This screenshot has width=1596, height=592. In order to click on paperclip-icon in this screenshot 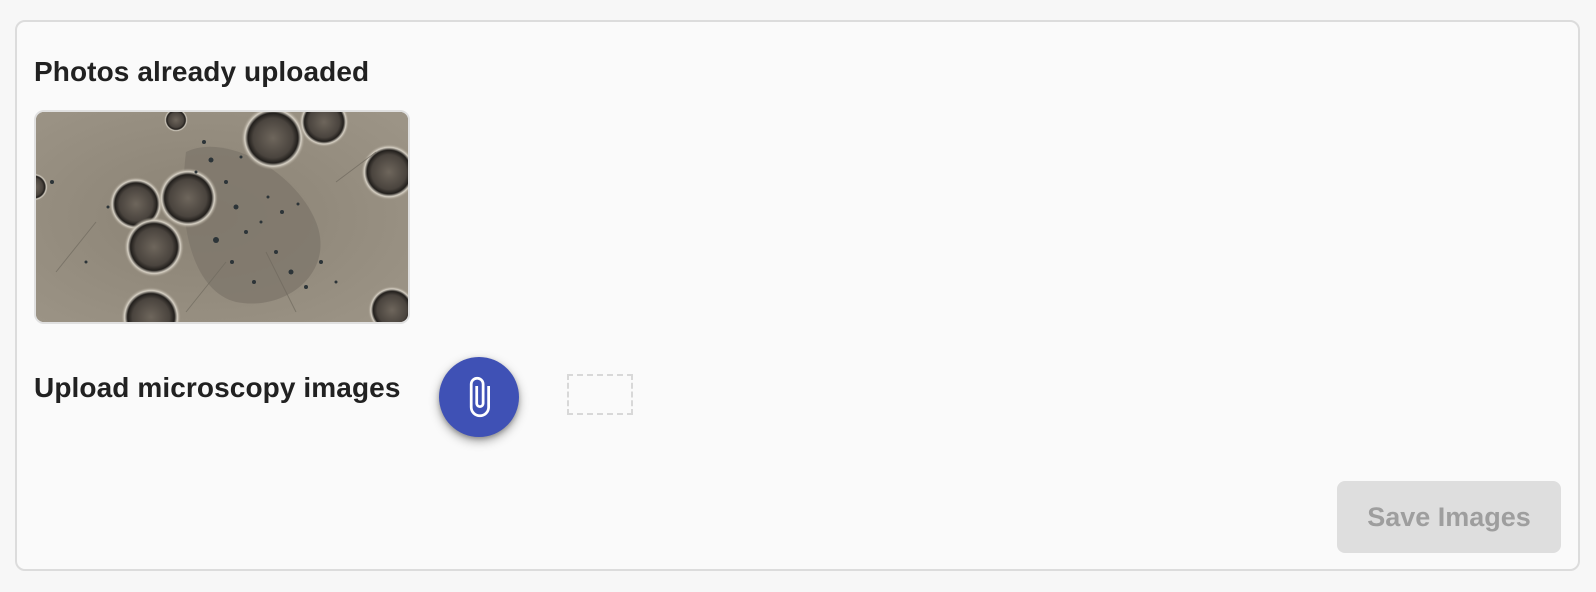, I will do `click(479, 397)`.